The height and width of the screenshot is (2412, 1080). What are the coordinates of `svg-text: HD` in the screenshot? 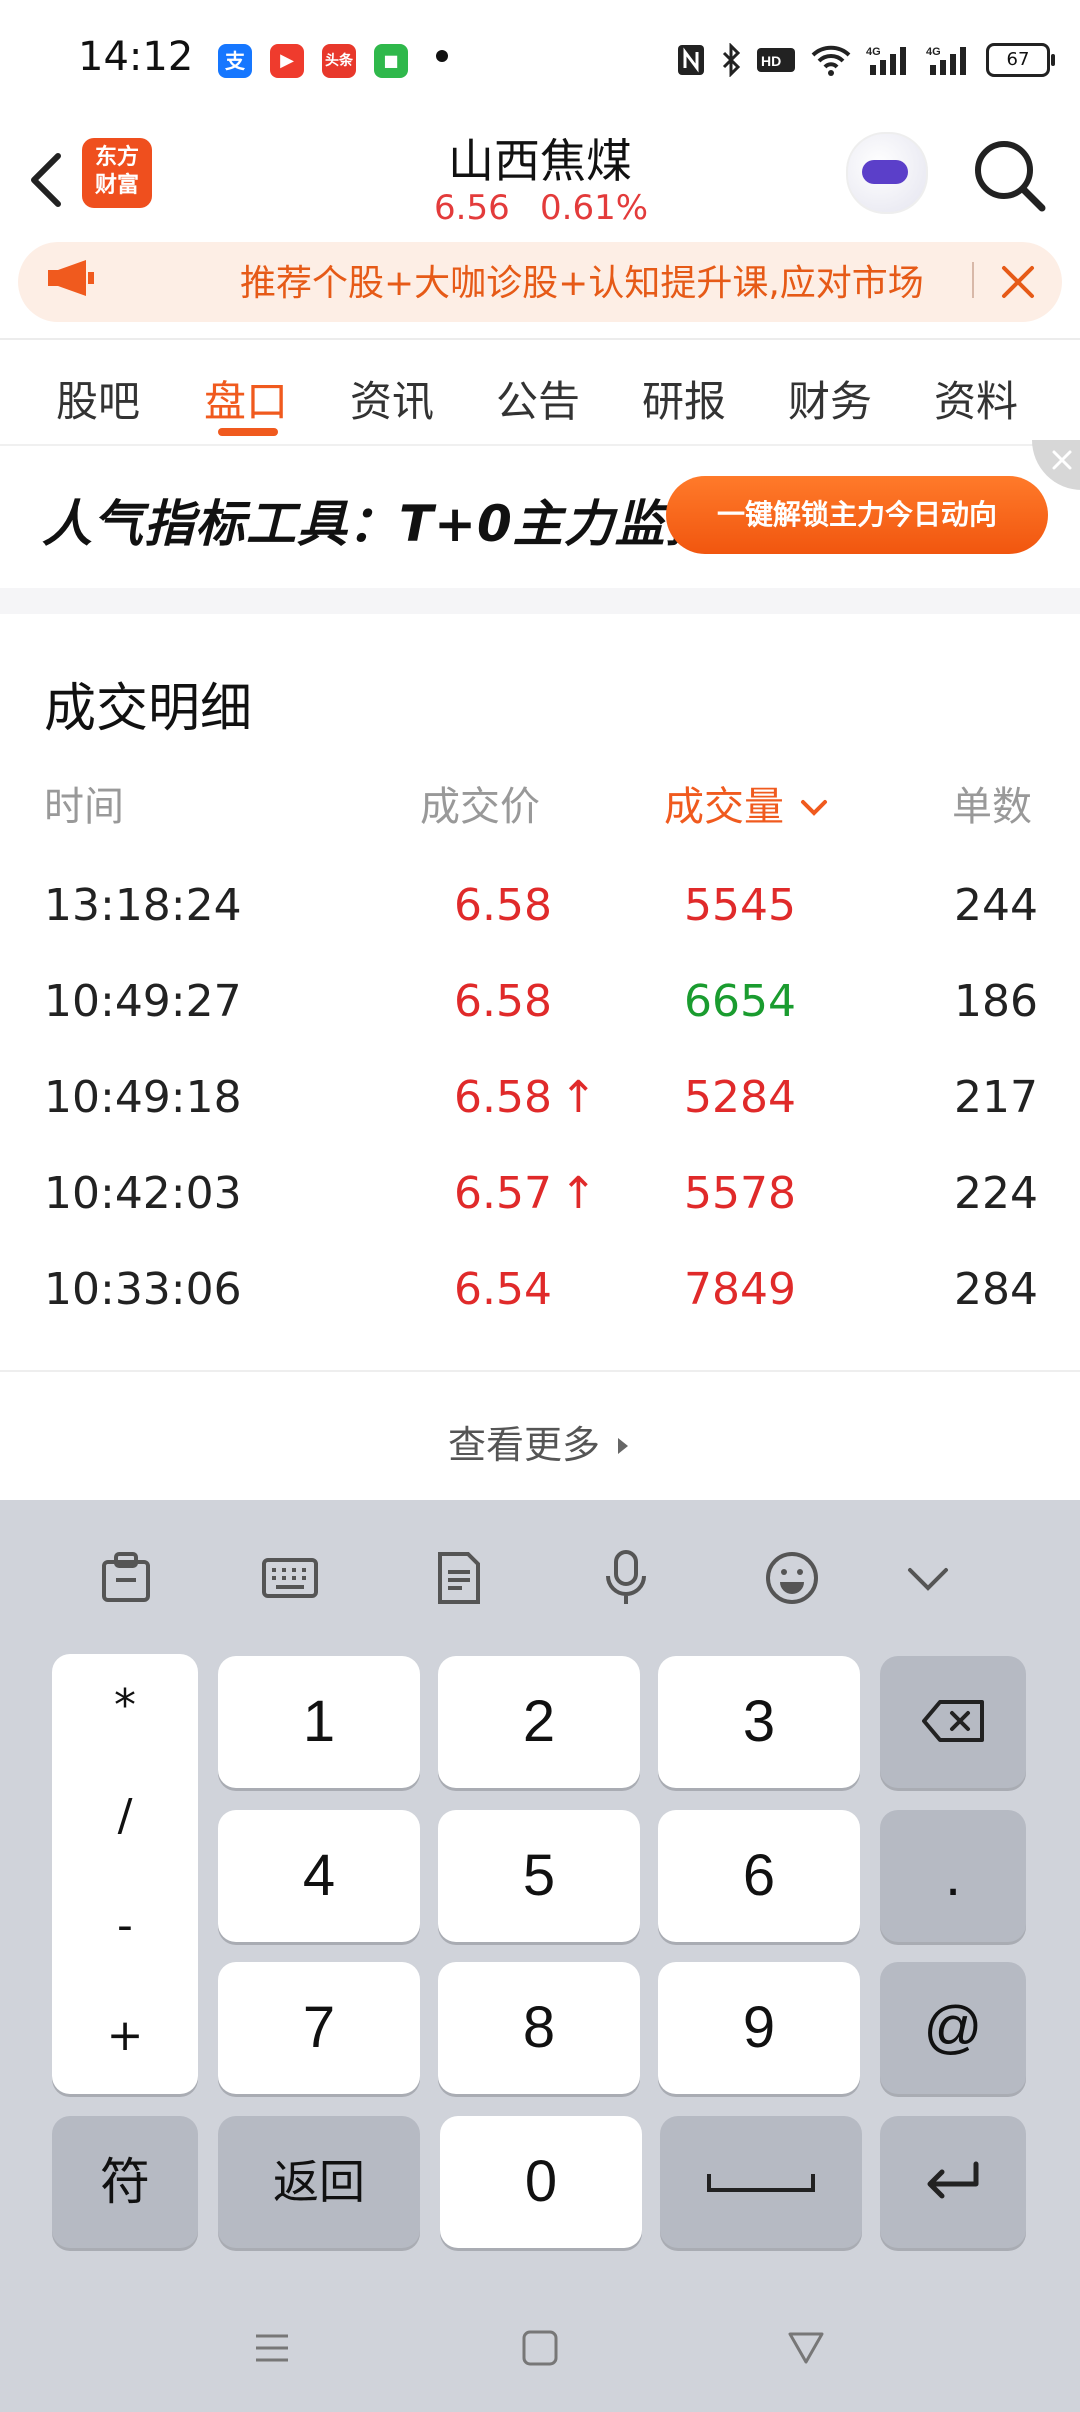 It's located at (771, 61).